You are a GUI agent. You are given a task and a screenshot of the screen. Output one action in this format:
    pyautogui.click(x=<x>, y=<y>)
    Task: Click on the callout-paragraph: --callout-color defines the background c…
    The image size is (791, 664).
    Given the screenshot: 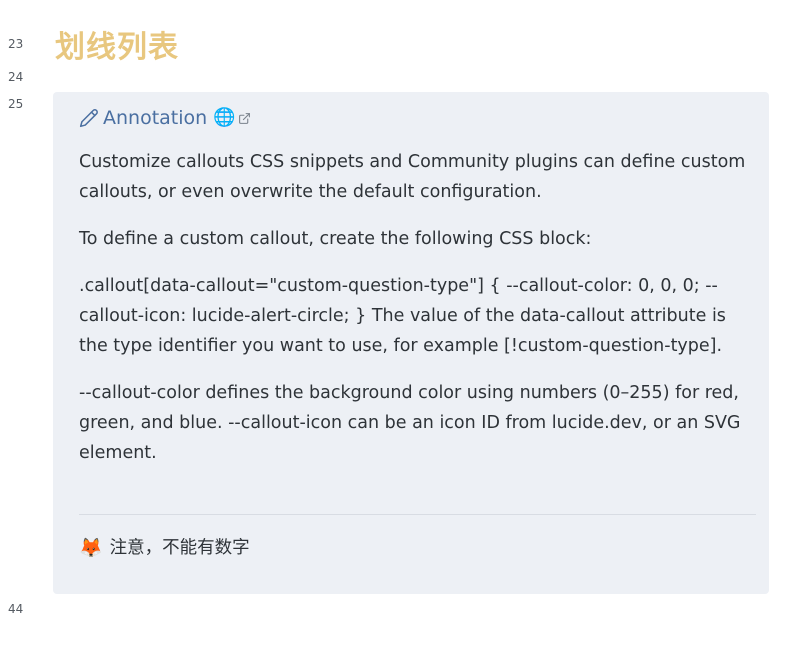 What is the action you would take?
    pyautogui.click(x=410, y=423)
    